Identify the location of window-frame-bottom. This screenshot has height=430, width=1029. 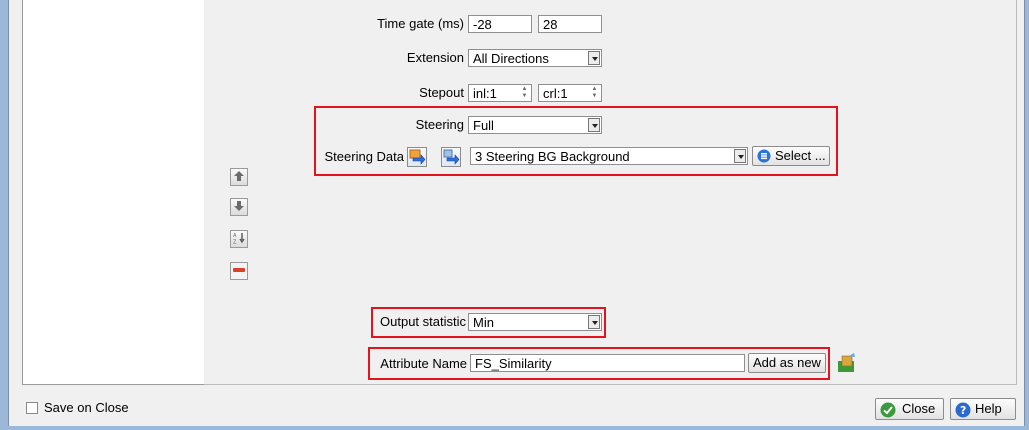
(514, 428).